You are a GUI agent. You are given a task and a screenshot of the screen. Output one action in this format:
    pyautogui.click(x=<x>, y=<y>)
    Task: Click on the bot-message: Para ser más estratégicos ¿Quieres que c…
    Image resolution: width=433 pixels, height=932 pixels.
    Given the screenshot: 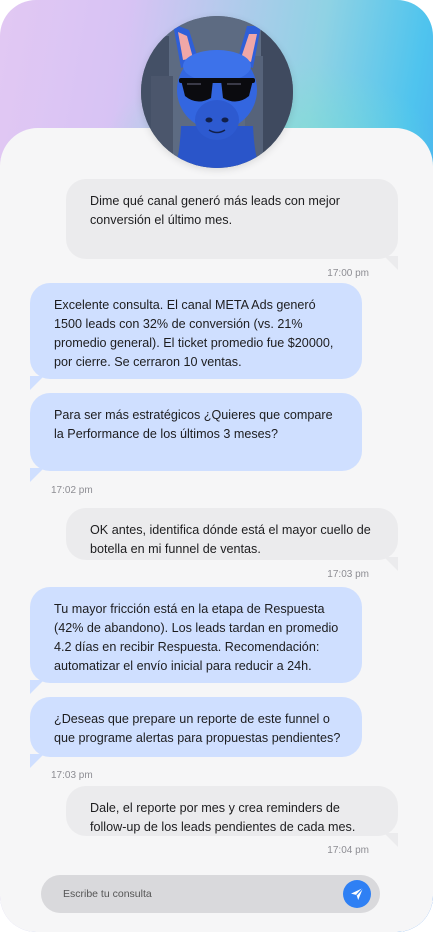 What is the action you would take?
    pyautogui.click(x=196, y=437)
    